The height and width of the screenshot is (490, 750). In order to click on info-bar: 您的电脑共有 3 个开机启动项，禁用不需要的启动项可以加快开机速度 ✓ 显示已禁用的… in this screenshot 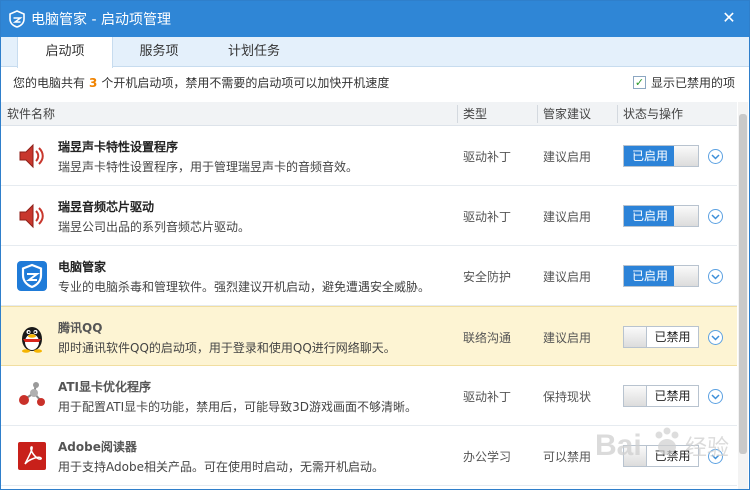, I will do `click(375, 82)`.